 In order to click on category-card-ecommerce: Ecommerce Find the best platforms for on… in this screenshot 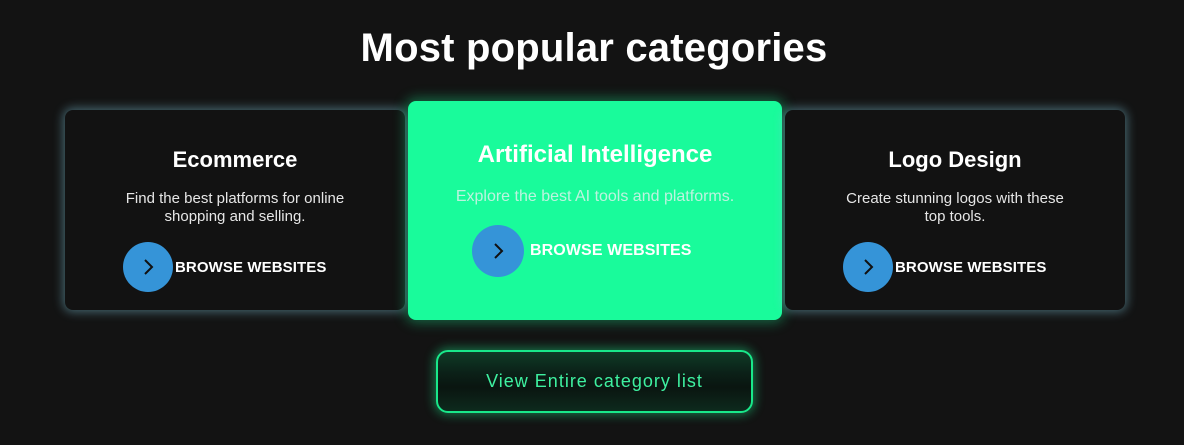, I will do `click(235, 210)`.